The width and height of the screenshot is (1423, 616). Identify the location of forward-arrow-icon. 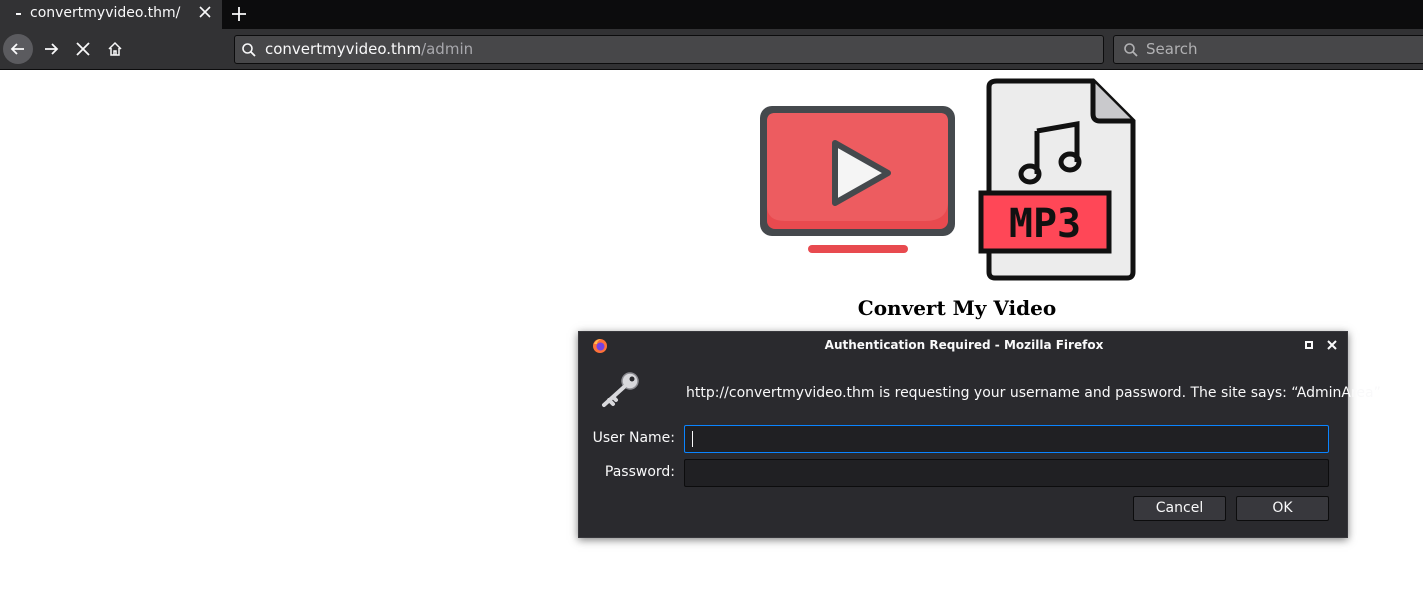
(52, 49).